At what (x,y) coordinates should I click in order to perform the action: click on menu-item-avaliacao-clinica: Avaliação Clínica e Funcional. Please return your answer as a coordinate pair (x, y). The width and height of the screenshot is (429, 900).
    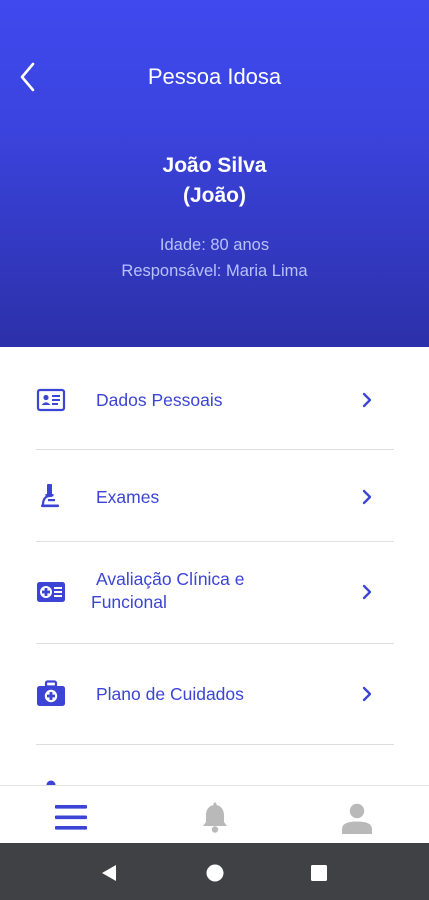
    Looking at the image, I should click on (214, 592).